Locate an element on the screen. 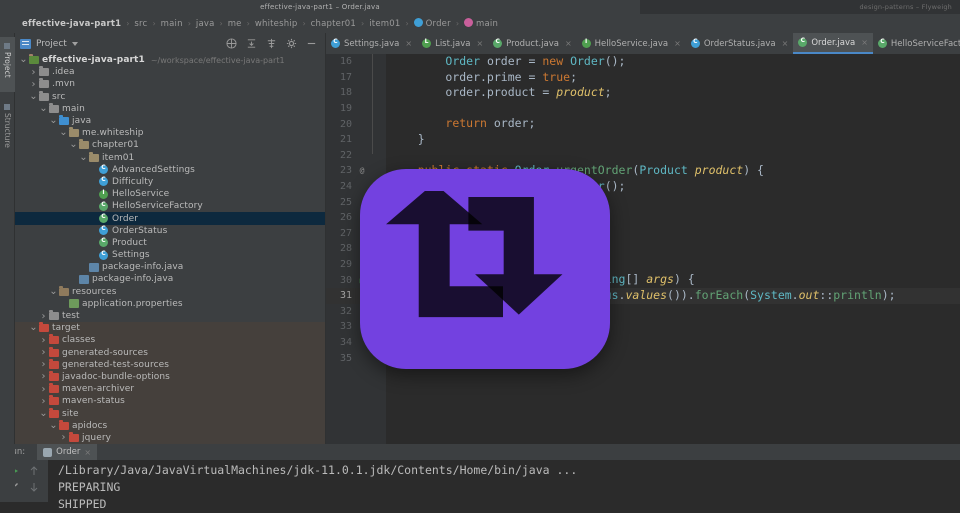  tree-node-src: ⌄ src is located at coordinates (170, 96).